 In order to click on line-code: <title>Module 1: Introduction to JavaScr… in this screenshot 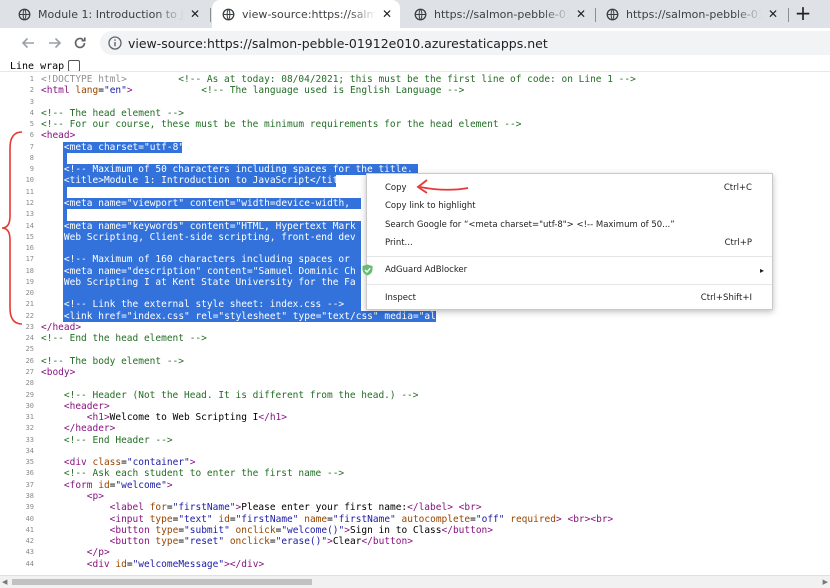, I will do `click(209, 181)`.